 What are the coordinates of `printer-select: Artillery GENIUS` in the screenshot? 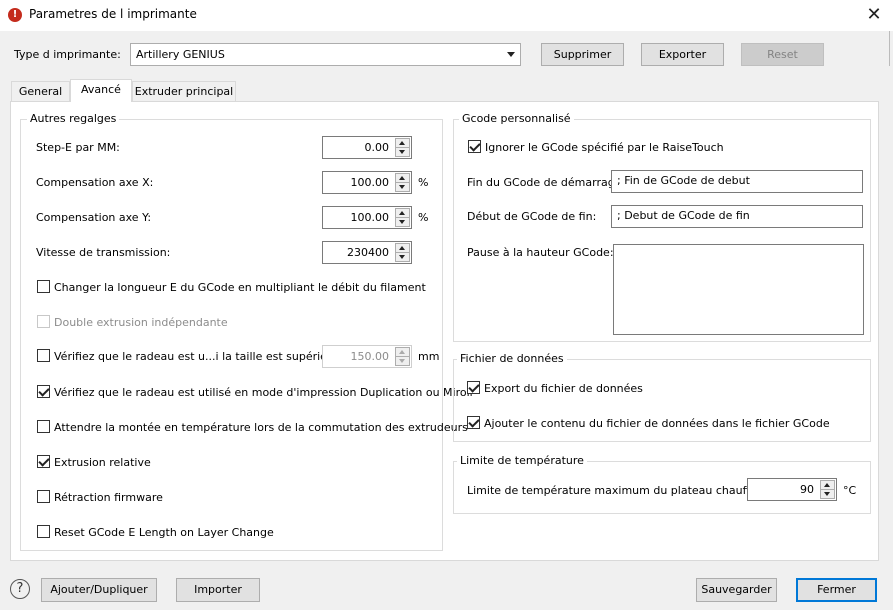 It's located at (325, 54).